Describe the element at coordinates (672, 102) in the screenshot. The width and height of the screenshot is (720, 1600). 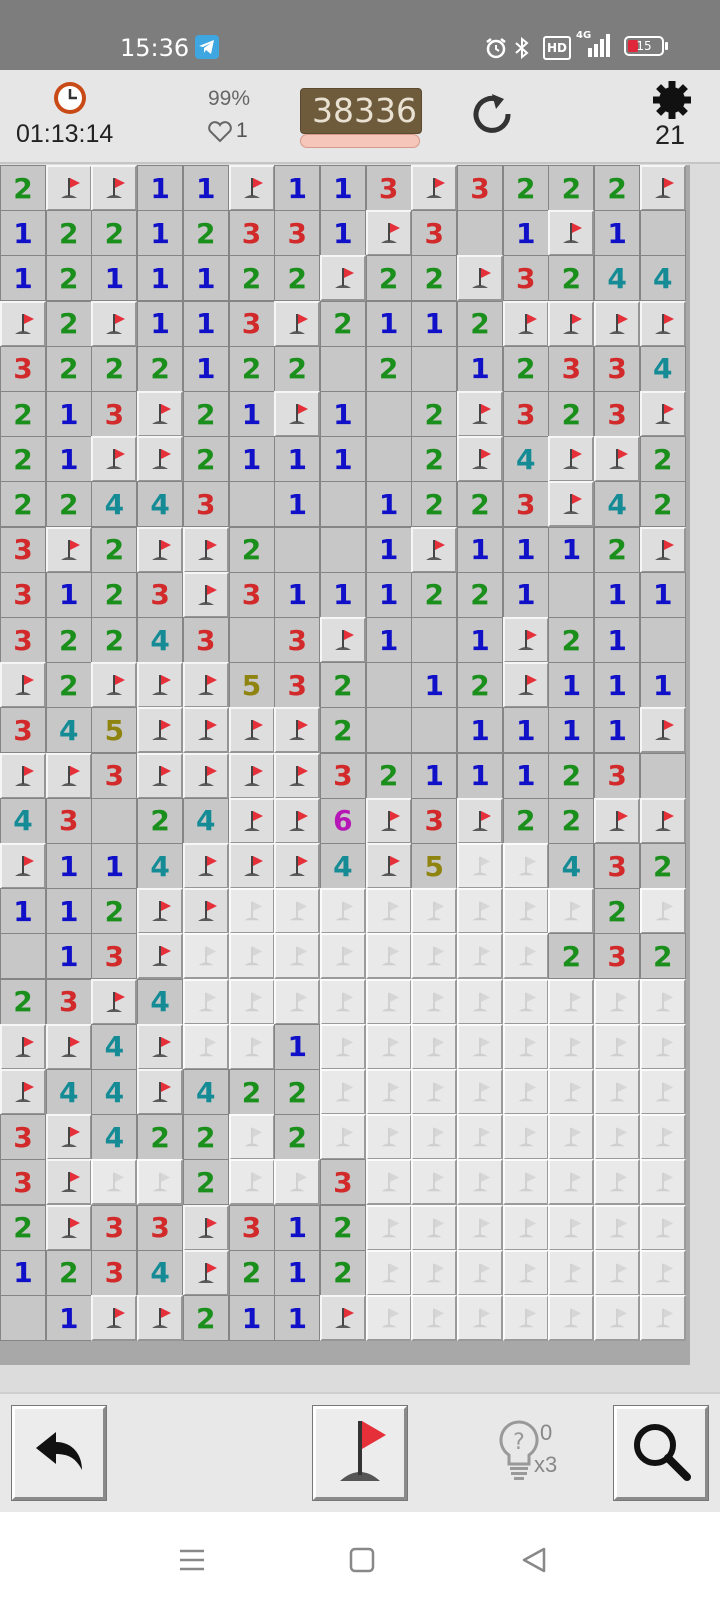
I see `settings-button` at that location.